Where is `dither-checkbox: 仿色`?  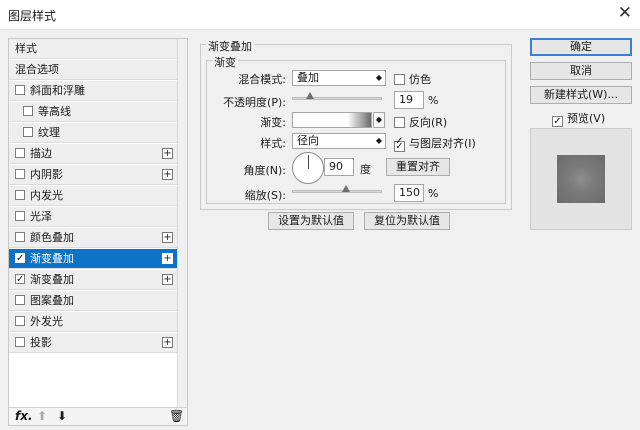
dither-checkbox: 仿色 is located at coordinates (412, 79).